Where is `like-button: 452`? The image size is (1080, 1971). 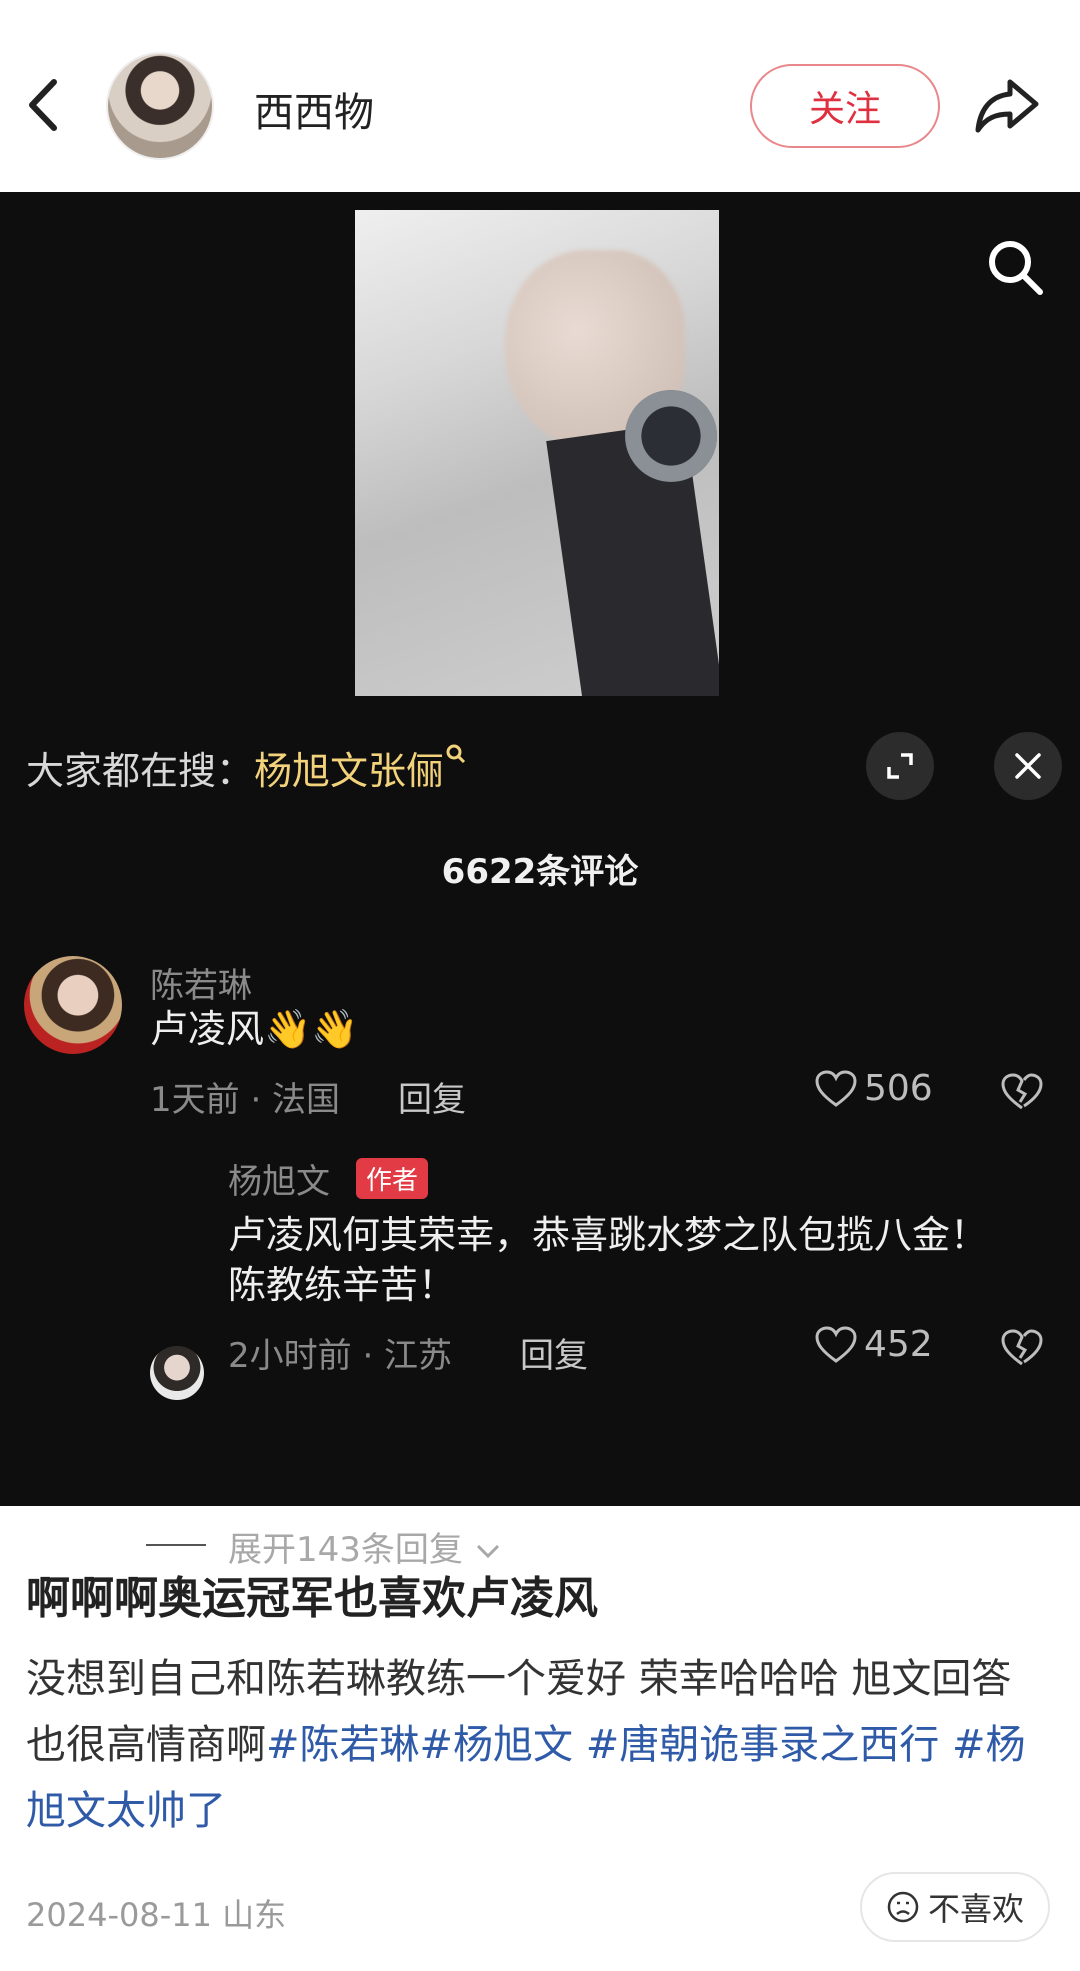
like-button: 452 is located at coordinates (873, 1344).